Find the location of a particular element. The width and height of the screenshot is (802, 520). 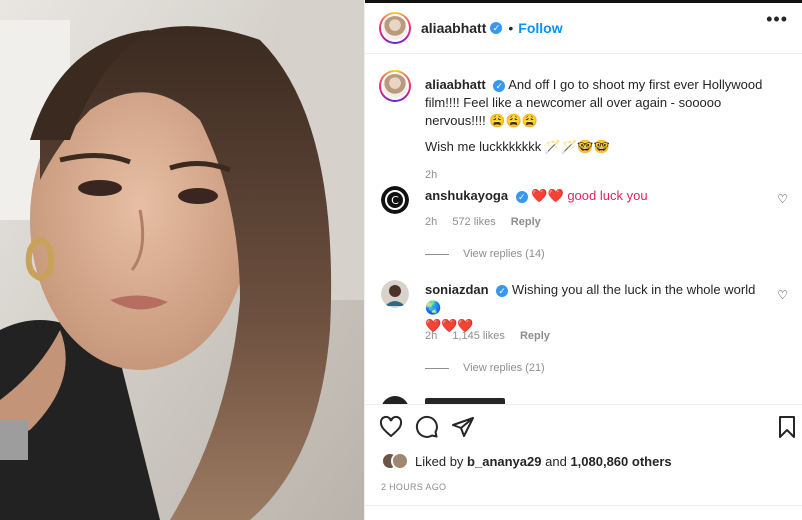

svg-text: C is located at coordinates (395, 200).